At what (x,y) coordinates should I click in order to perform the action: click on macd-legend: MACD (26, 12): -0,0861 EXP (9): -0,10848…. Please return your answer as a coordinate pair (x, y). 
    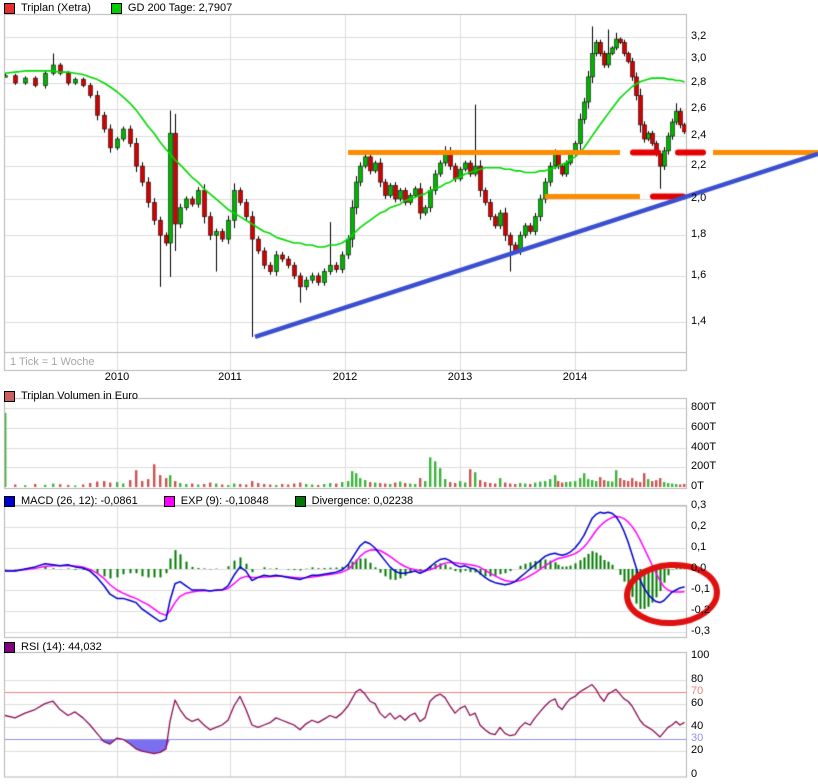
    Looking at the image, I should click on (208, 501).